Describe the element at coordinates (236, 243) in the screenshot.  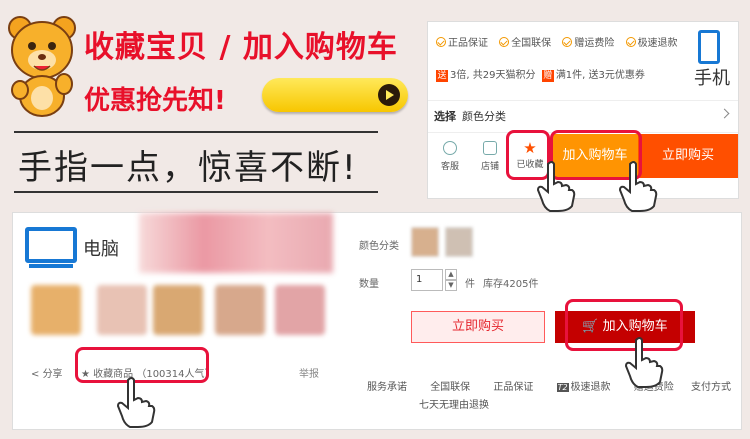
I see `product-banner` at that location.